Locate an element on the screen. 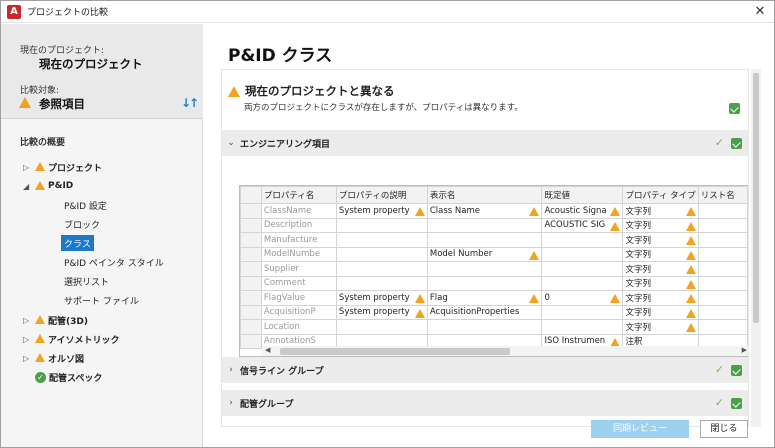 This screenshot has width=775, height=448. tree-item-pid: ◢ P&ID is located at coordinates (48, 186).